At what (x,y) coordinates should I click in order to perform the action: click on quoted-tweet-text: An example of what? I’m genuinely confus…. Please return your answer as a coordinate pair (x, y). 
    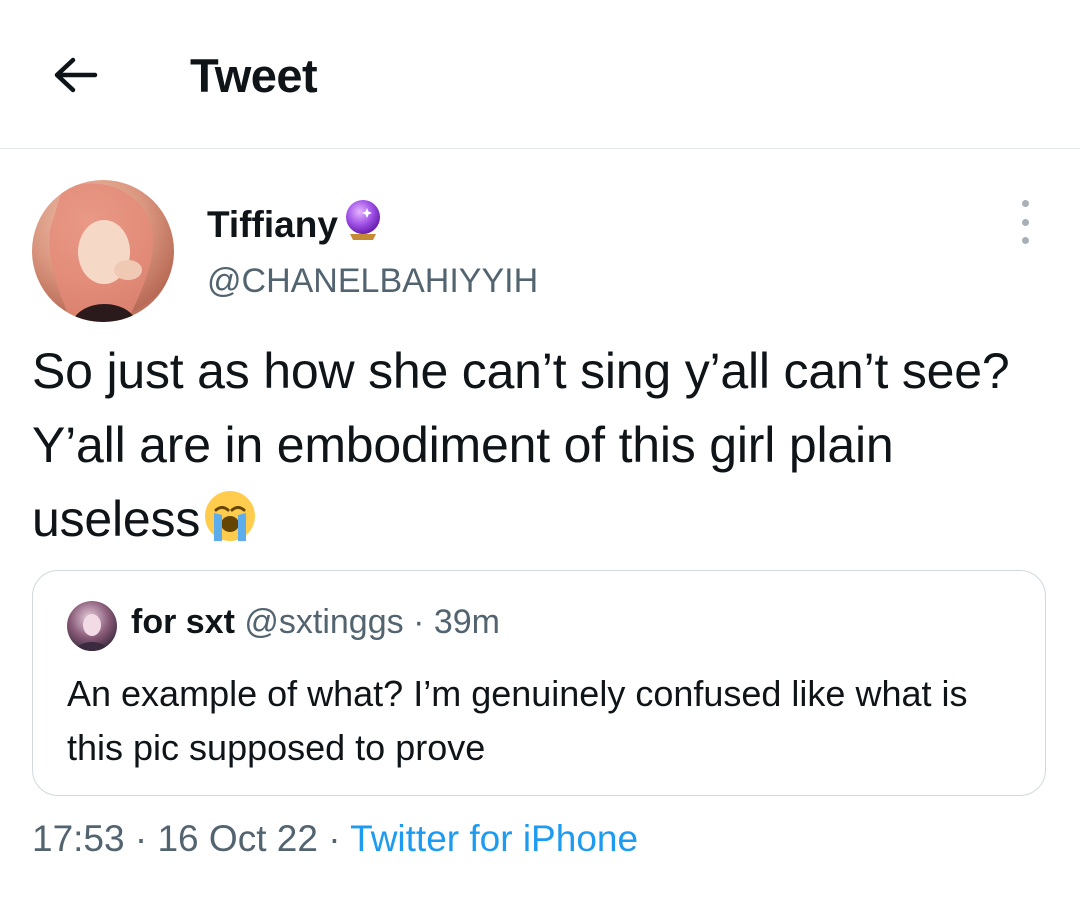
    Looking at the image, I should click on (517, 720).